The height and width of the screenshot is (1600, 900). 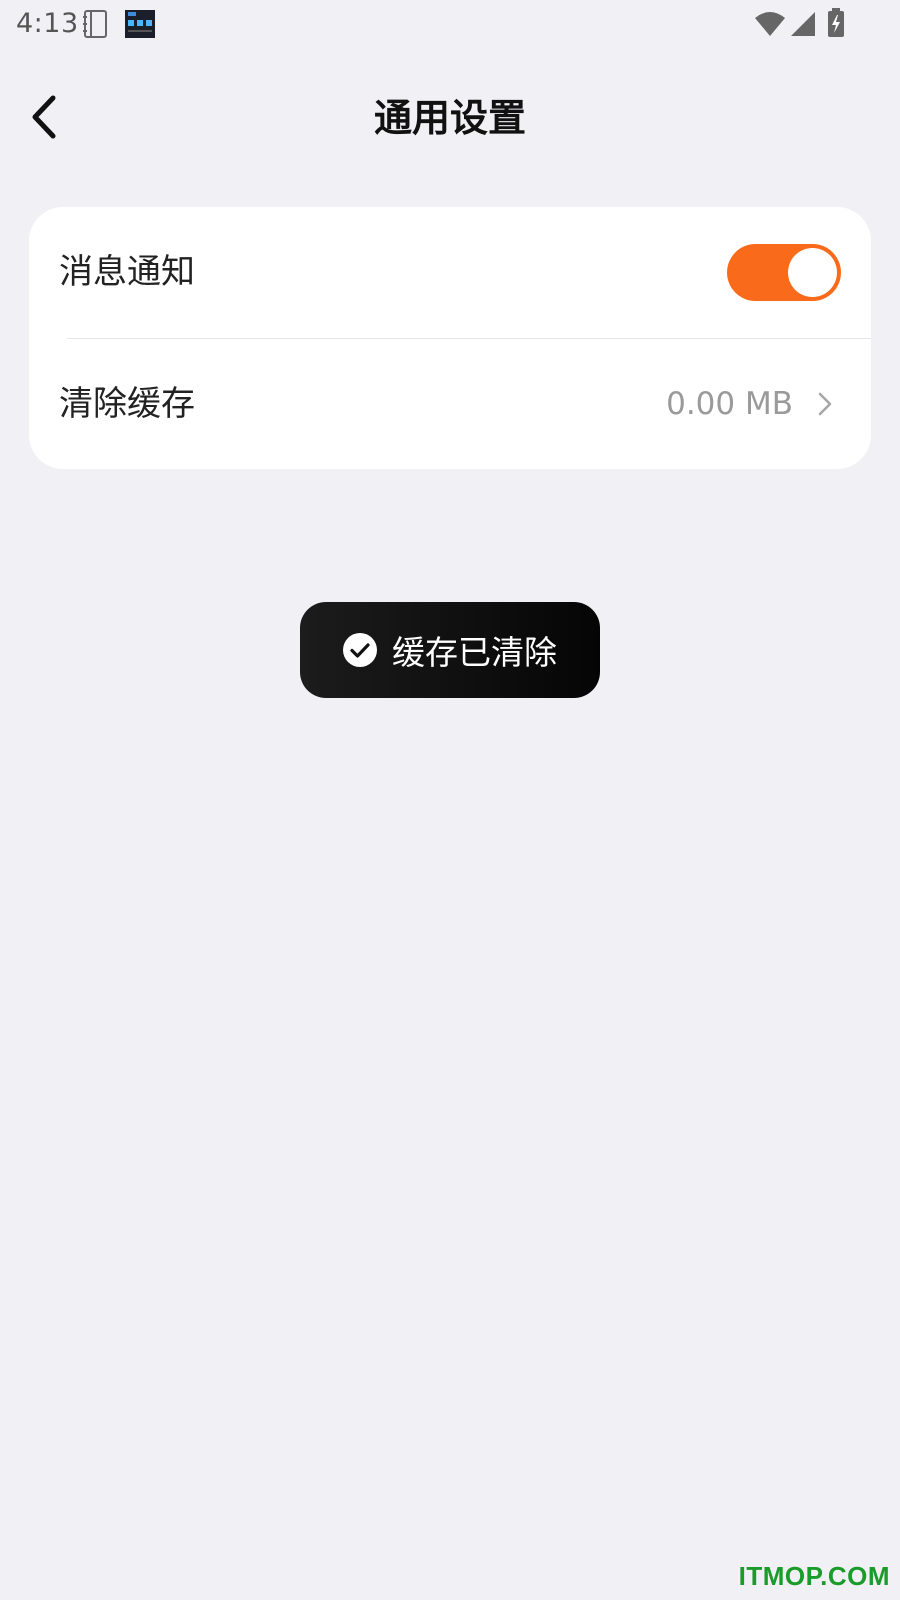 I want to click on notebook-icon, so click(x=95, y=24).